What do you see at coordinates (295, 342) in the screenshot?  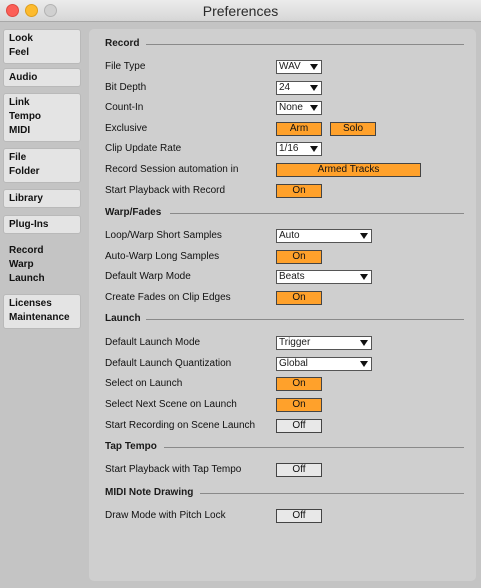 I see `default-launch-mode-value: Trigger` at bounding box center [295, 342].